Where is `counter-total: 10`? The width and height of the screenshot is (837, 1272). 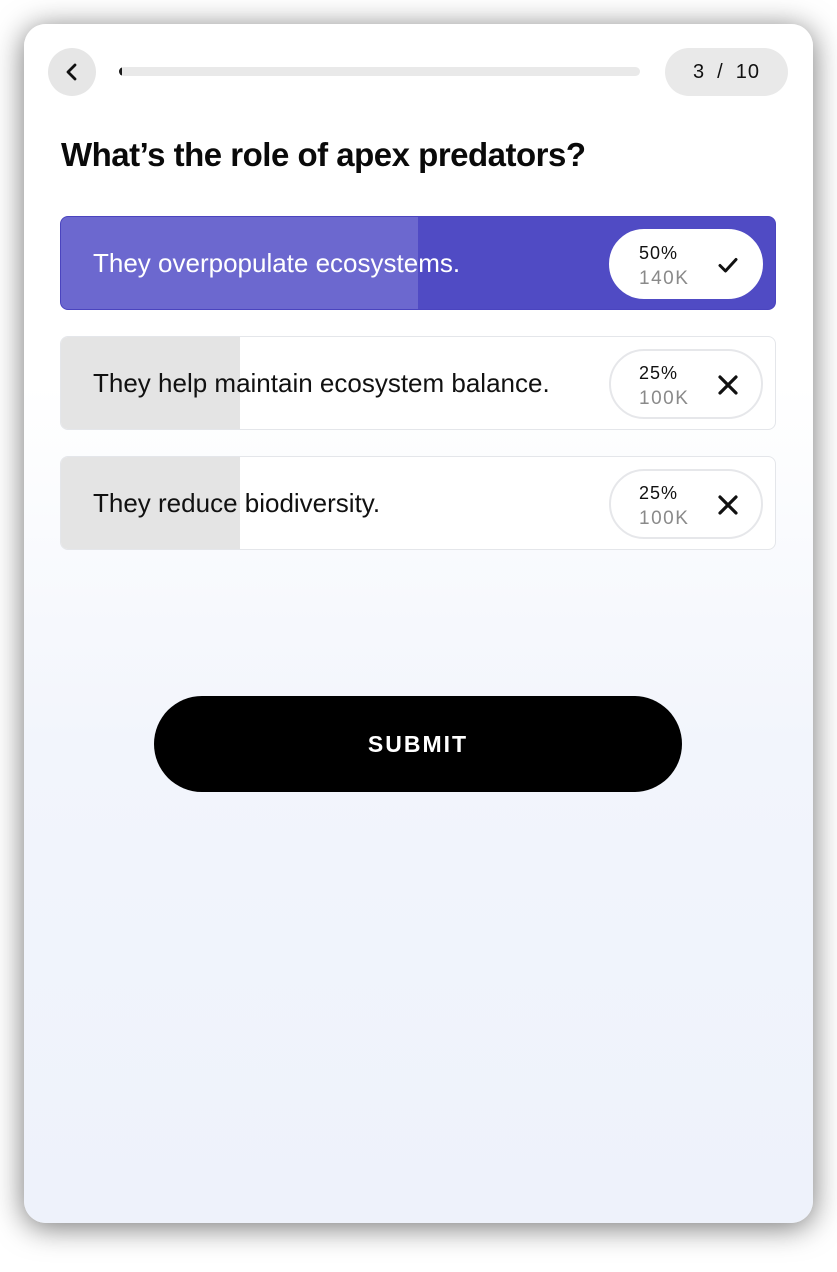
counter-total: 10 is located at coordinates (747, 71).